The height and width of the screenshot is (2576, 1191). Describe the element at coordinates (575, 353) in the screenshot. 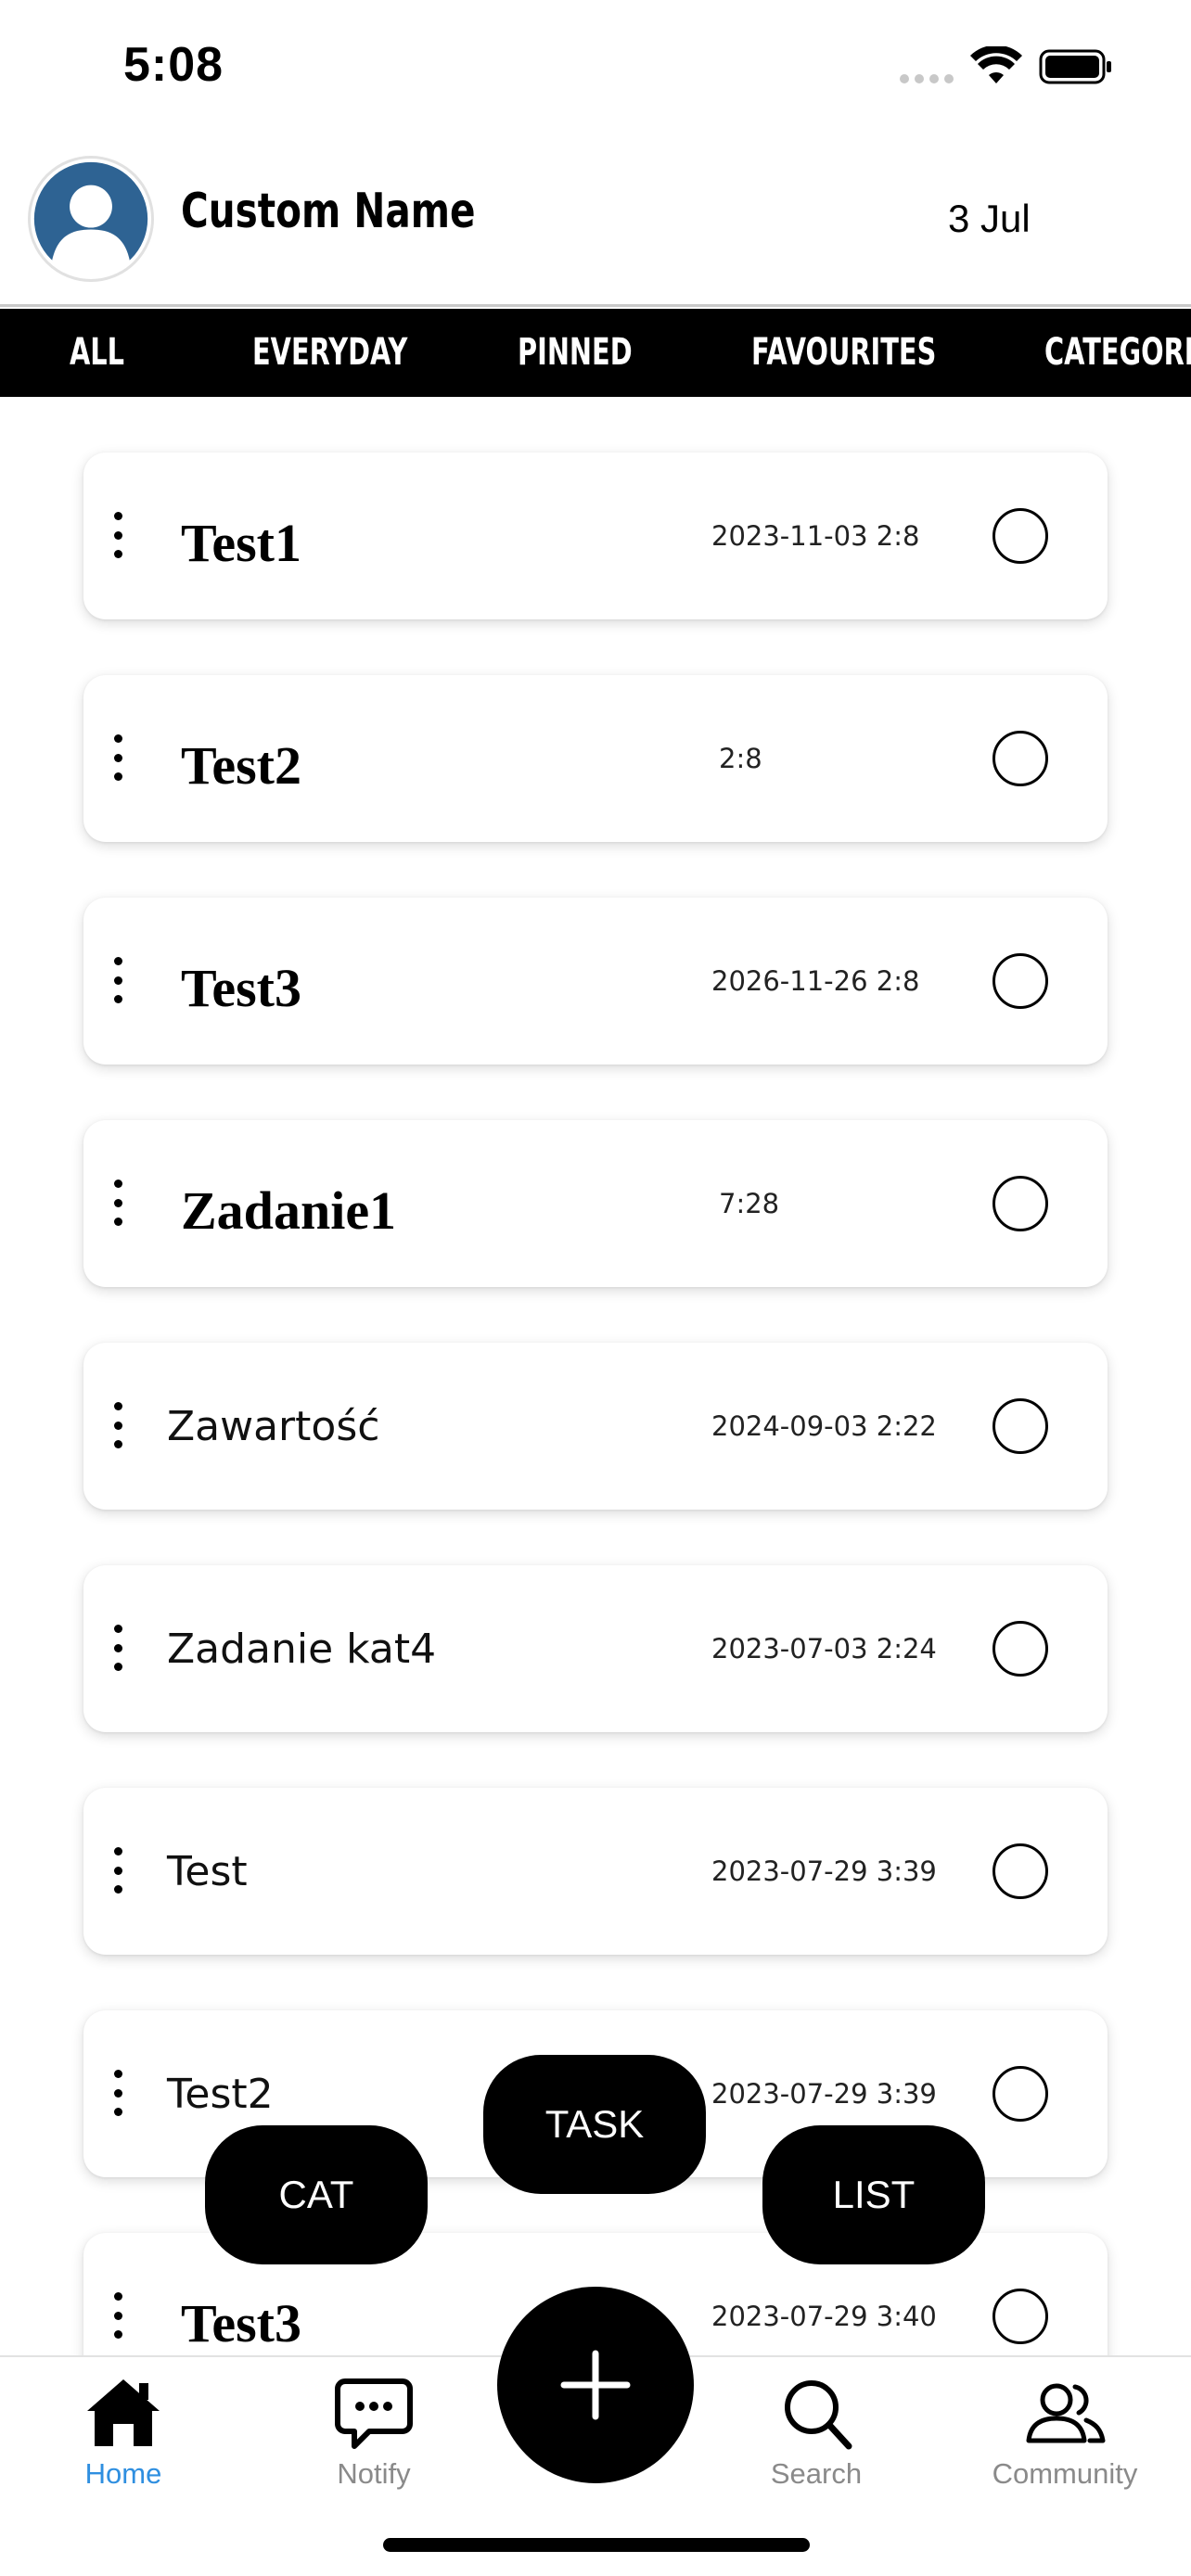

I see `tab-pinned: PINNED` at that location.